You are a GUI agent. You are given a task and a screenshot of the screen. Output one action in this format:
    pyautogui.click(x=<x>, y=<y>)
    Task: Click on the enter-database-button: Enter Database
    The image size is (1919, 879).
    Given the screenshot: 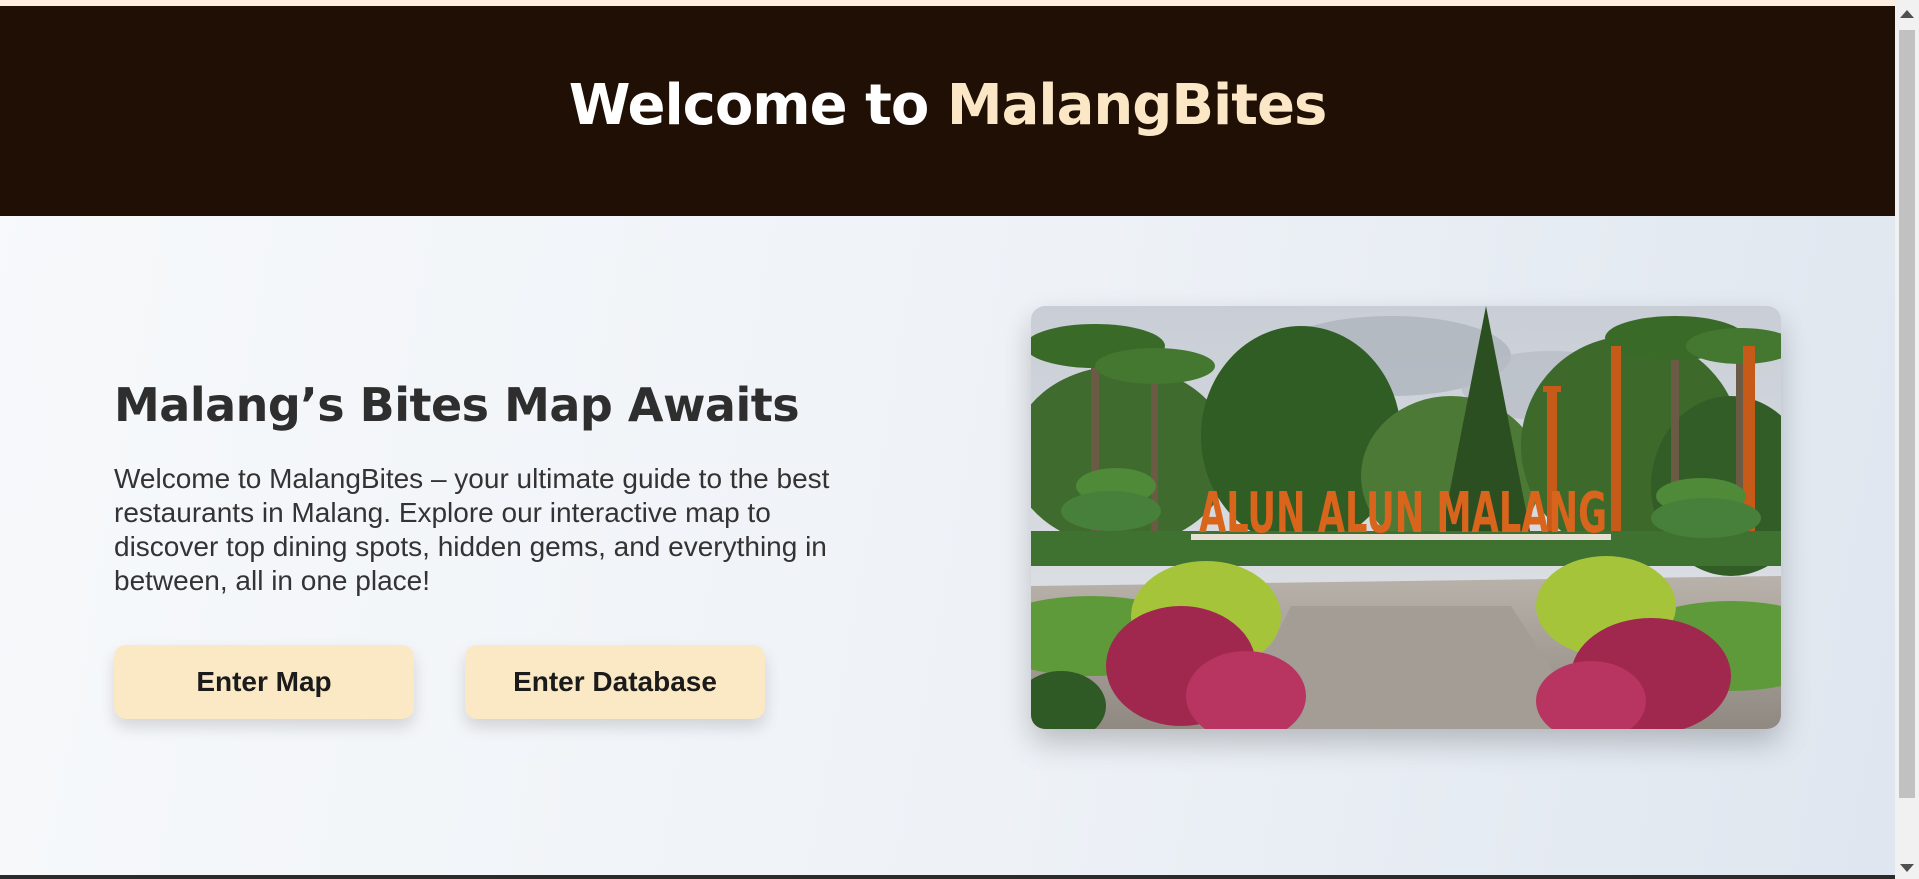 What is the action you would take?
    pyautogui.click(x=615, y=682)
    